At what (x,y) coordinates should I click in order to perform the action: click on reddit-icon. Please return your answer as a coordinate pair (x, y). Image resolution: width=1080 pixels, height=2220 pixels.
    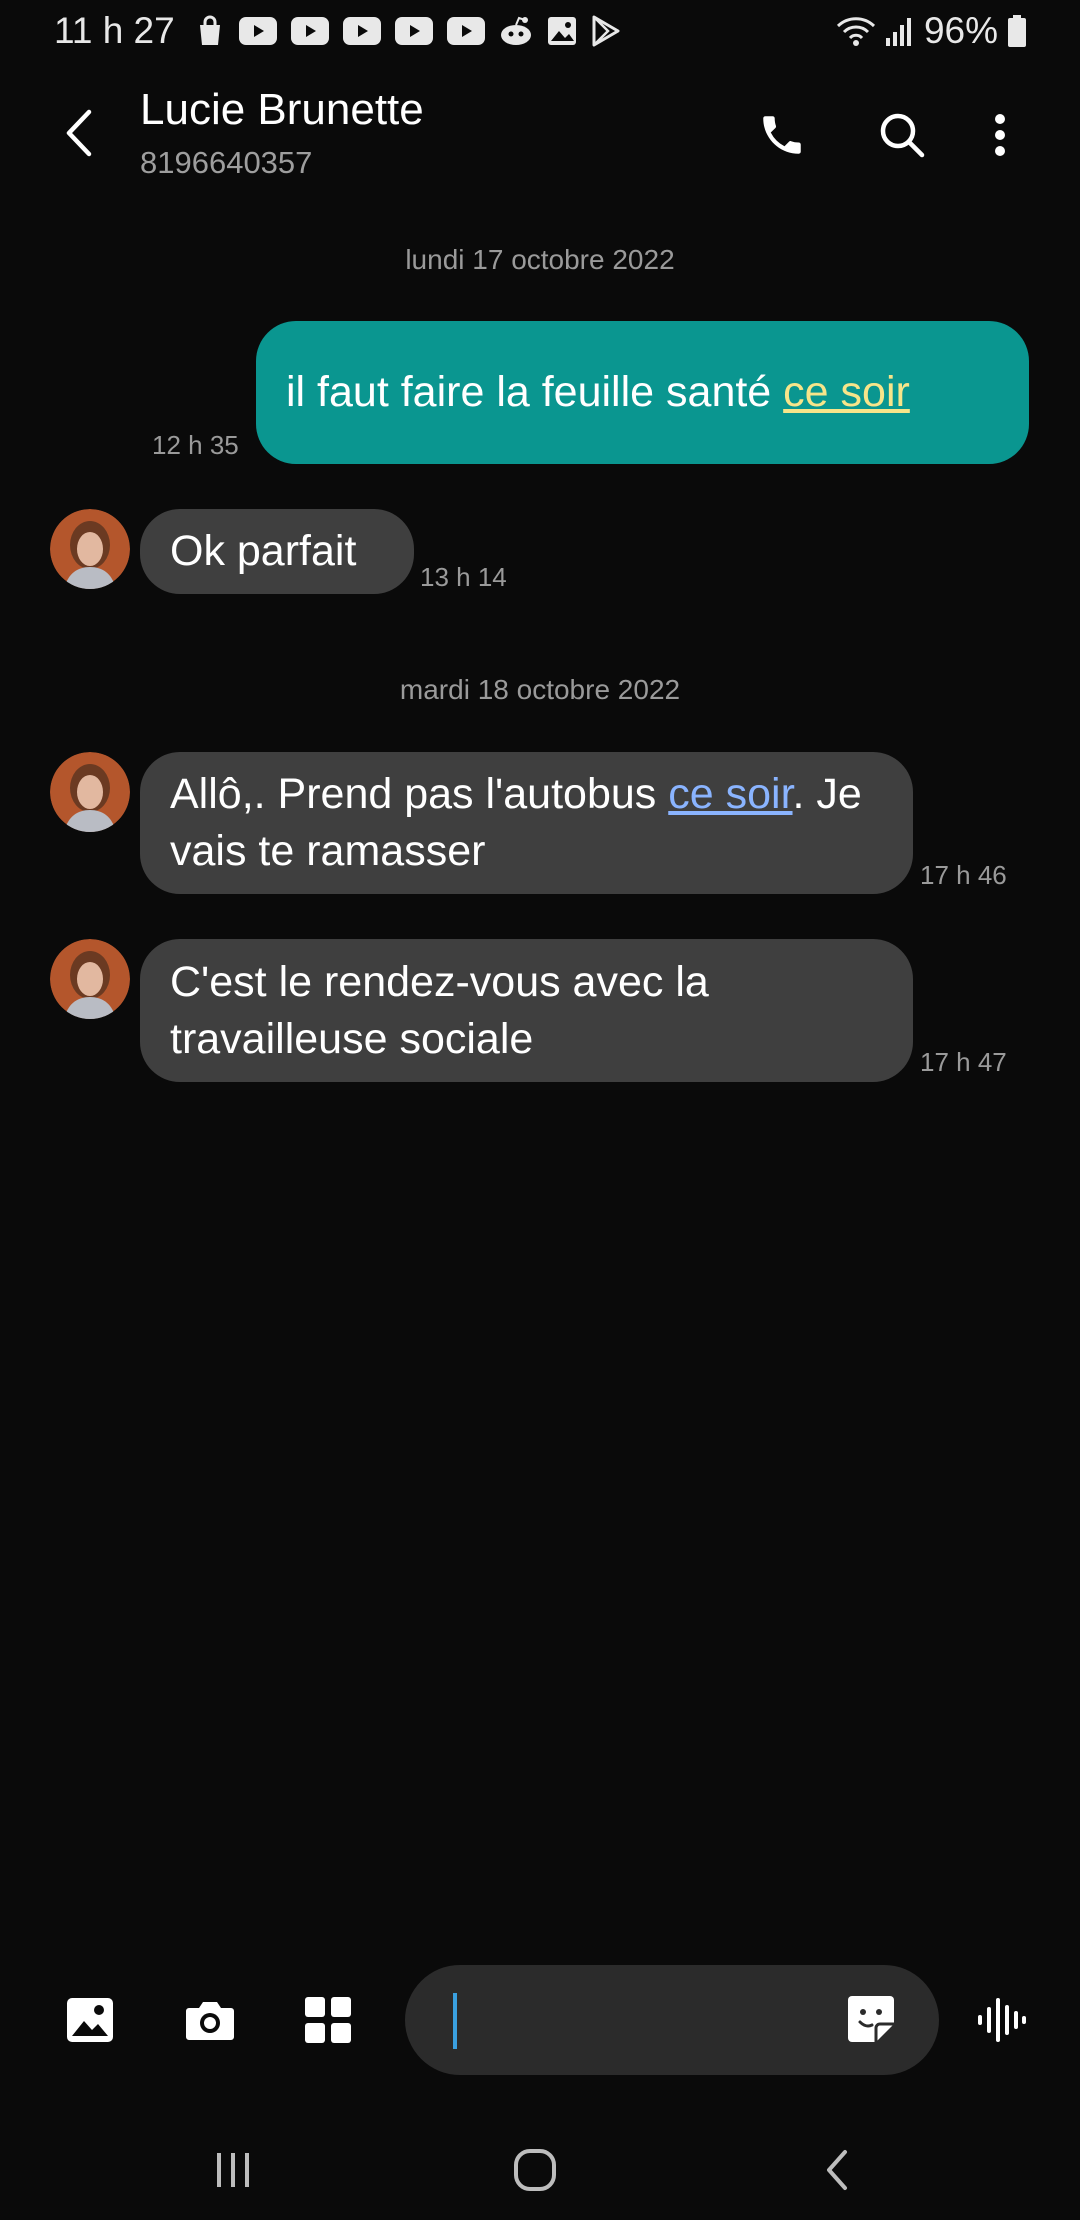
    Looking at the image, I should click on (515, 30).